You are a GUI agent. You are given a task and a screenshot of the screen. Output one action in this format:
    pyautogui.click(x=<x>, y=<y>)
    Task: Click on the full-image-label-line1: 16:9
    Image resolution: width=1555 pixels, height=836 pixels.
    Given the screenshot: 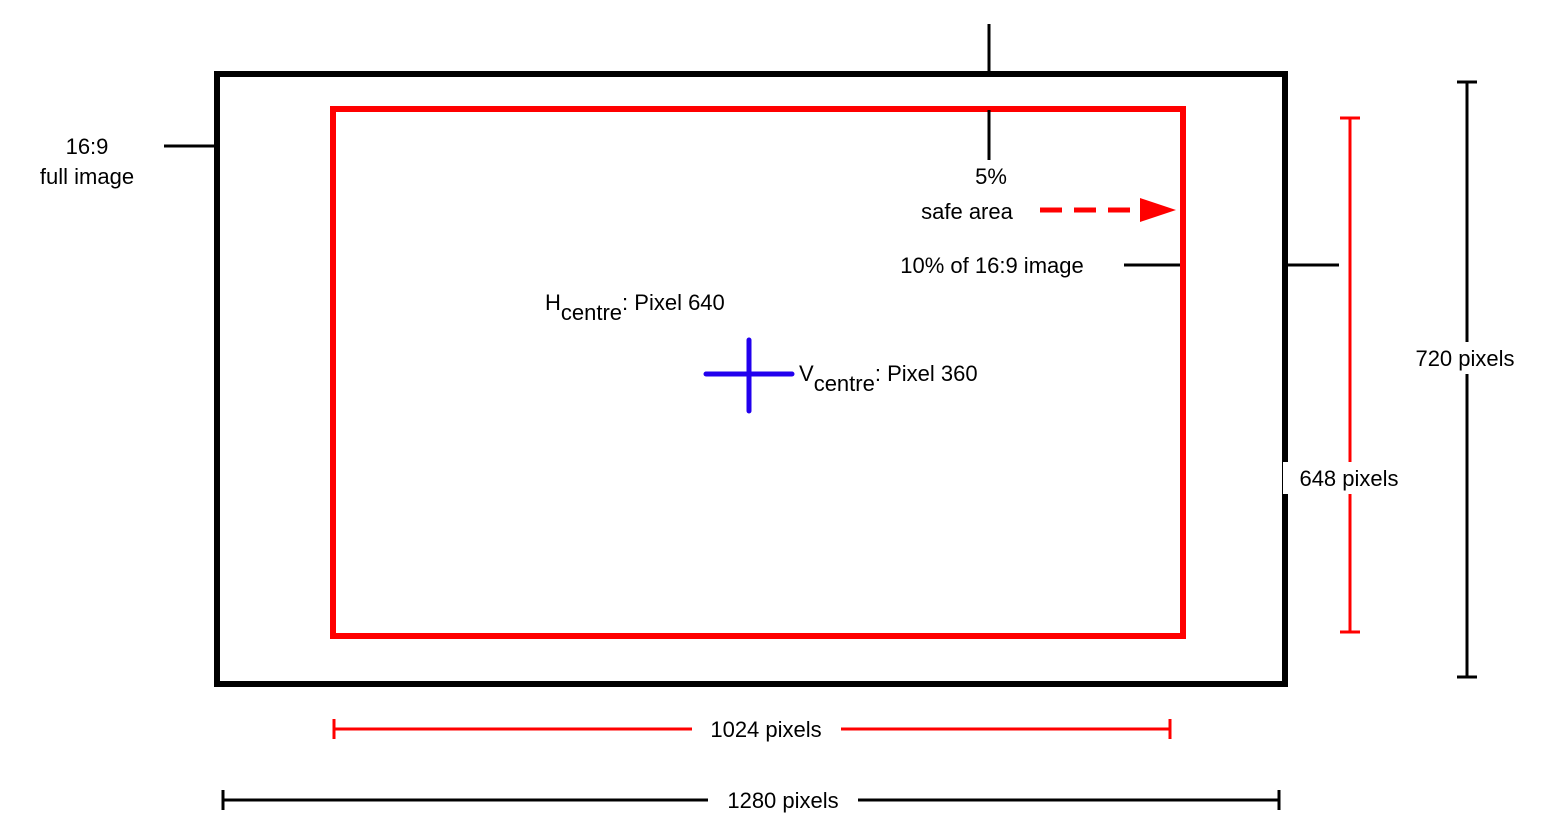 What is the action you would take?
    pyautogui.click(x=87, y=146)
    